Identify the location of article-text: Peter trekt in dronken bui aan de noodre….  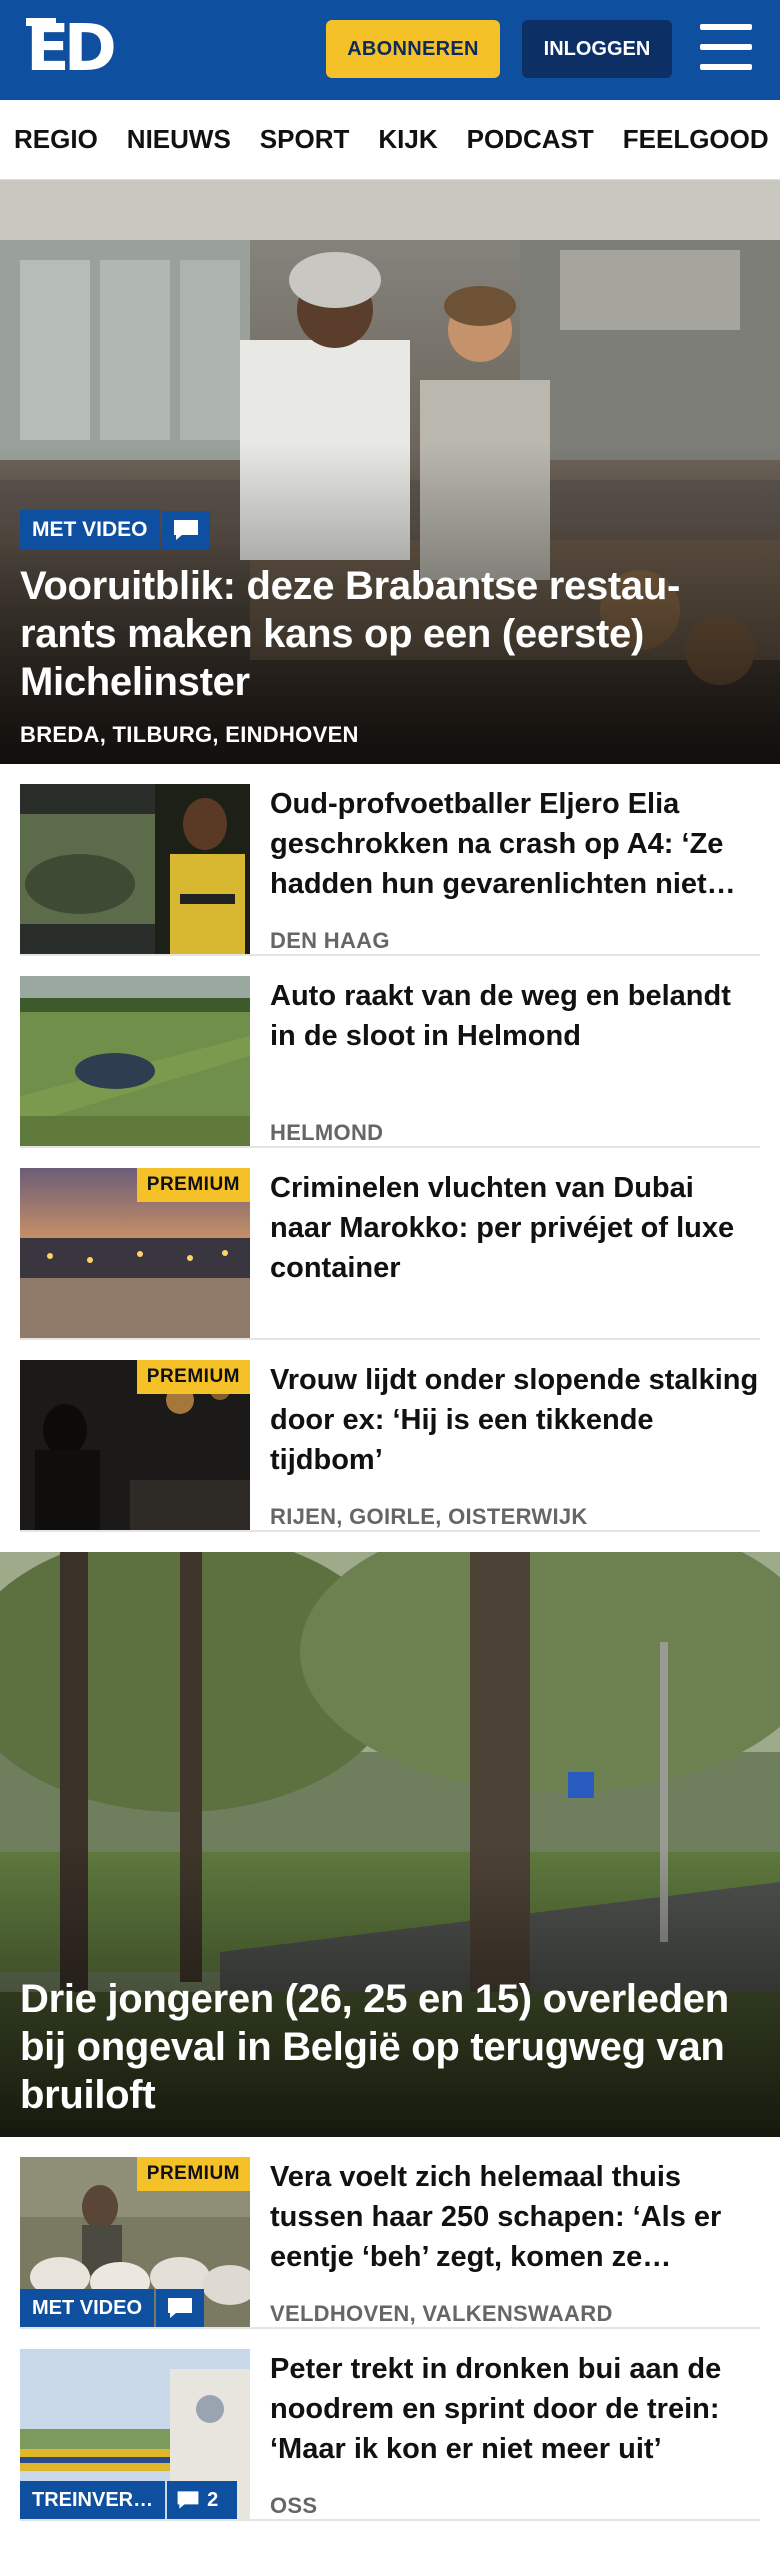
(515, 2434).